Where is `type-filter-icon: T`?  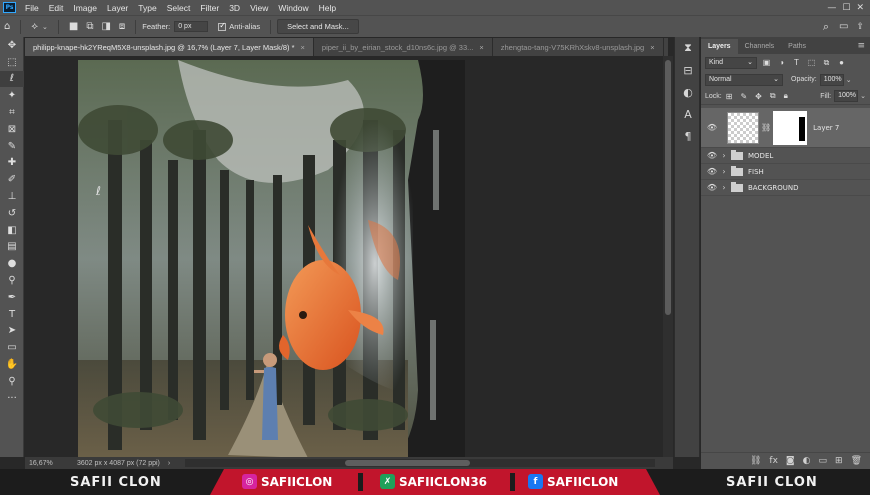 type-filter-icon: T is located at coordinates (796, 62).